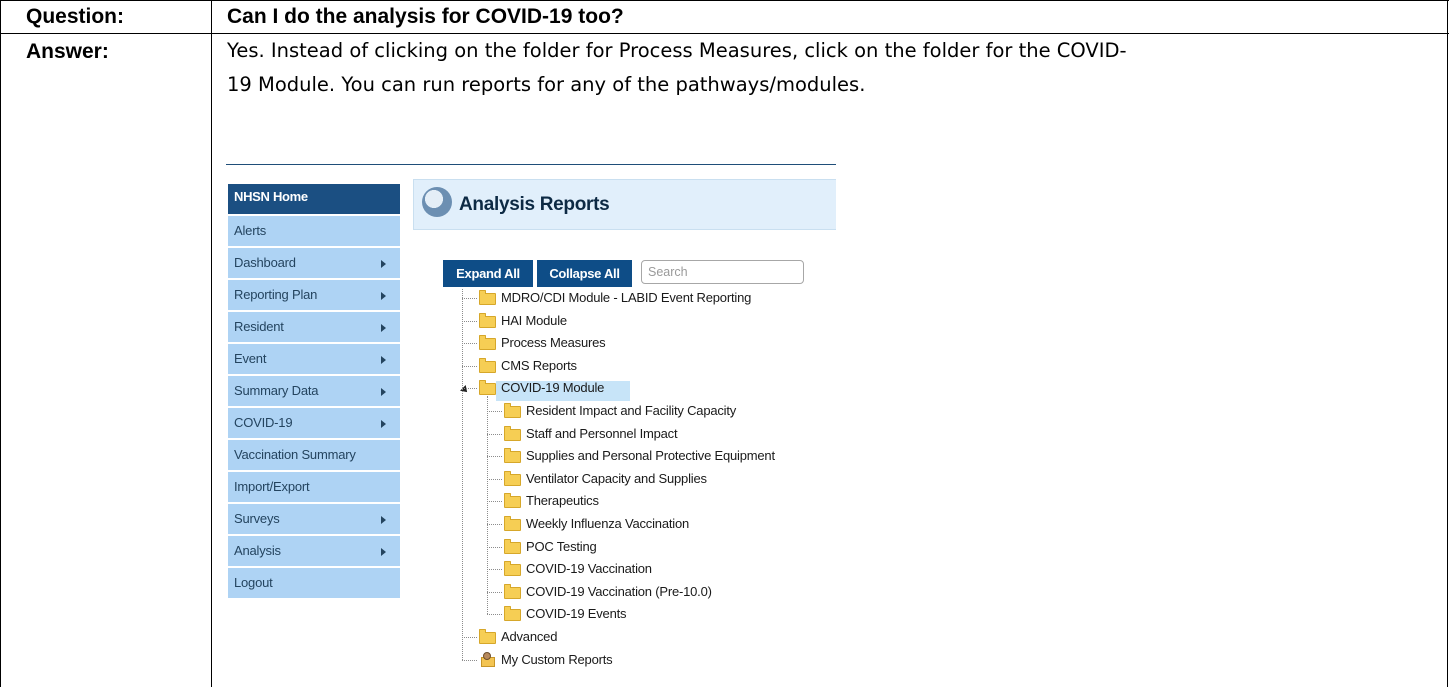  Describe the element at coordinates (250, 230) in the screenshot. I see `sidebar-item-label: Alerts` at that location.